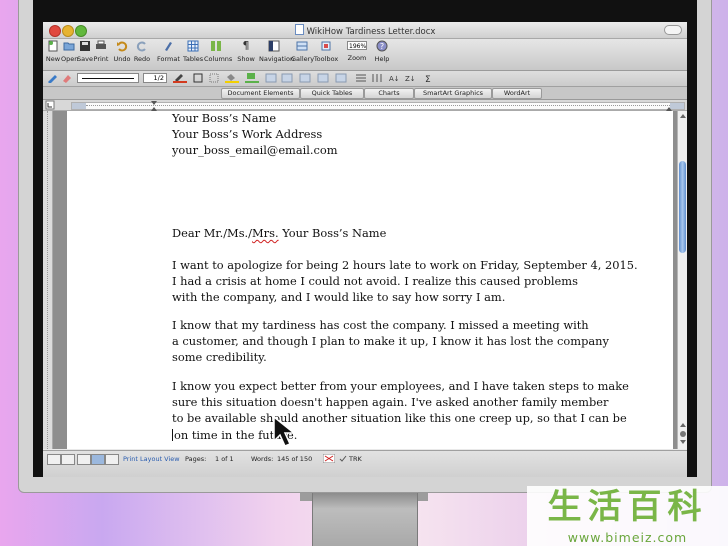 This screenshot has height=546, width=728. Describe the element at coordinates (682, 280) in the screenshot. I see `vertical-scrollbar` at that location.